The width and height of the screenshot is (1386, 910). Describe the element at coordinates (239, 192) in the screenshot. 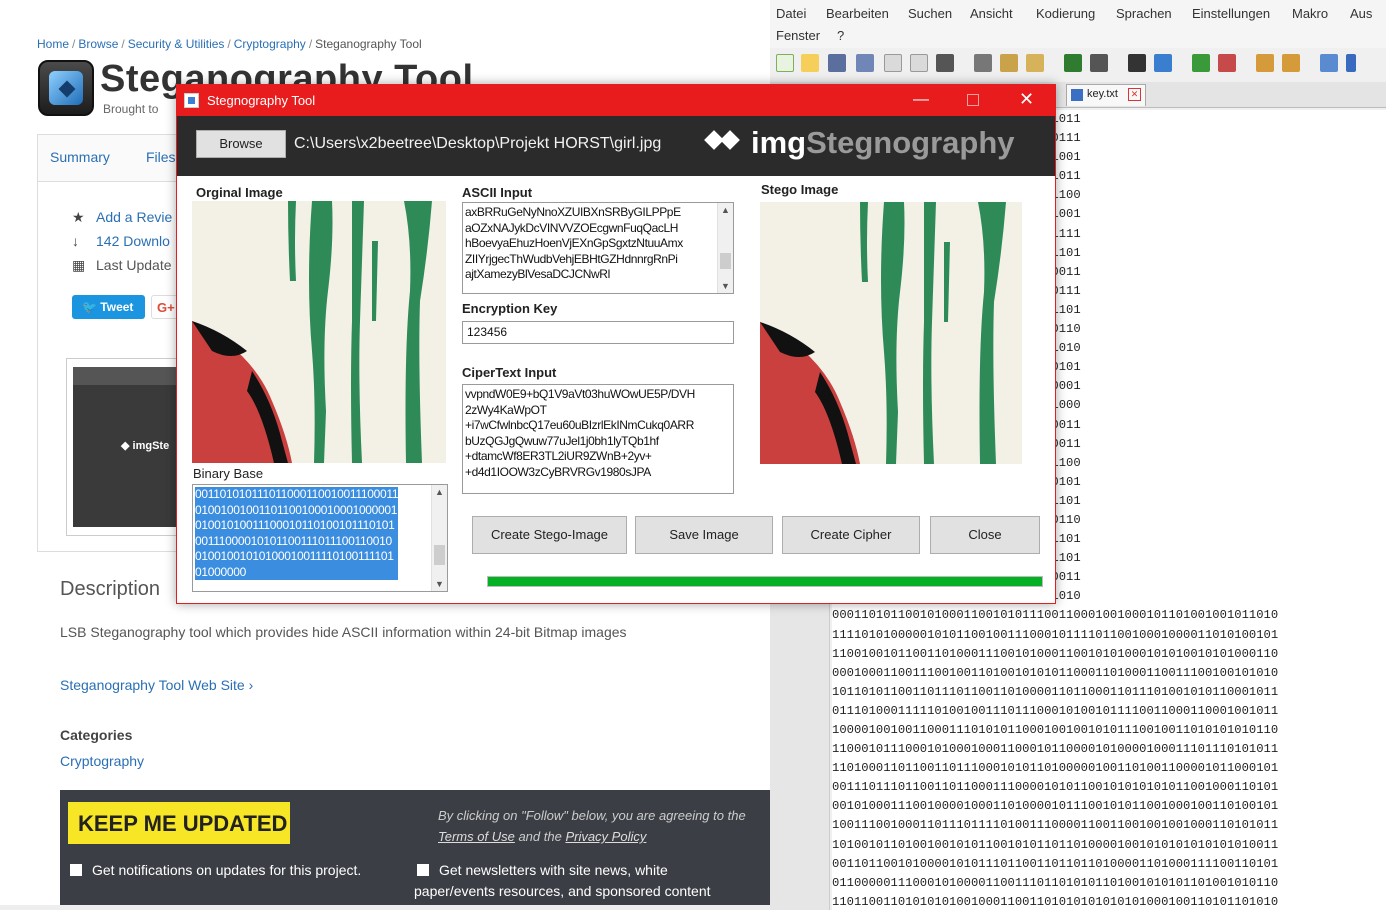

I see `original-image-label: Orginal Image` at that location.